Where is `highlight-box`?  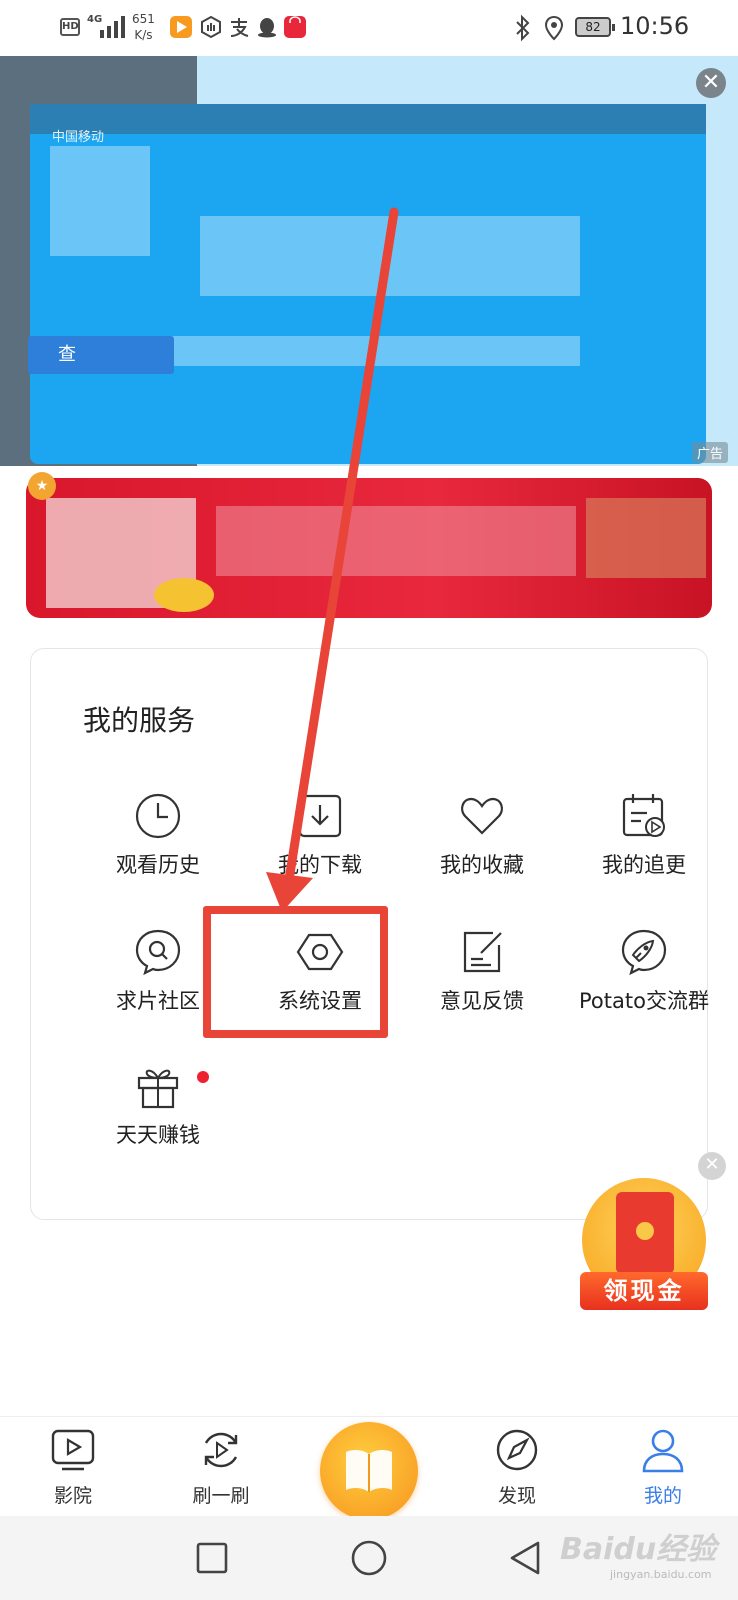 highlight-box is located at coordinates (295, 972).